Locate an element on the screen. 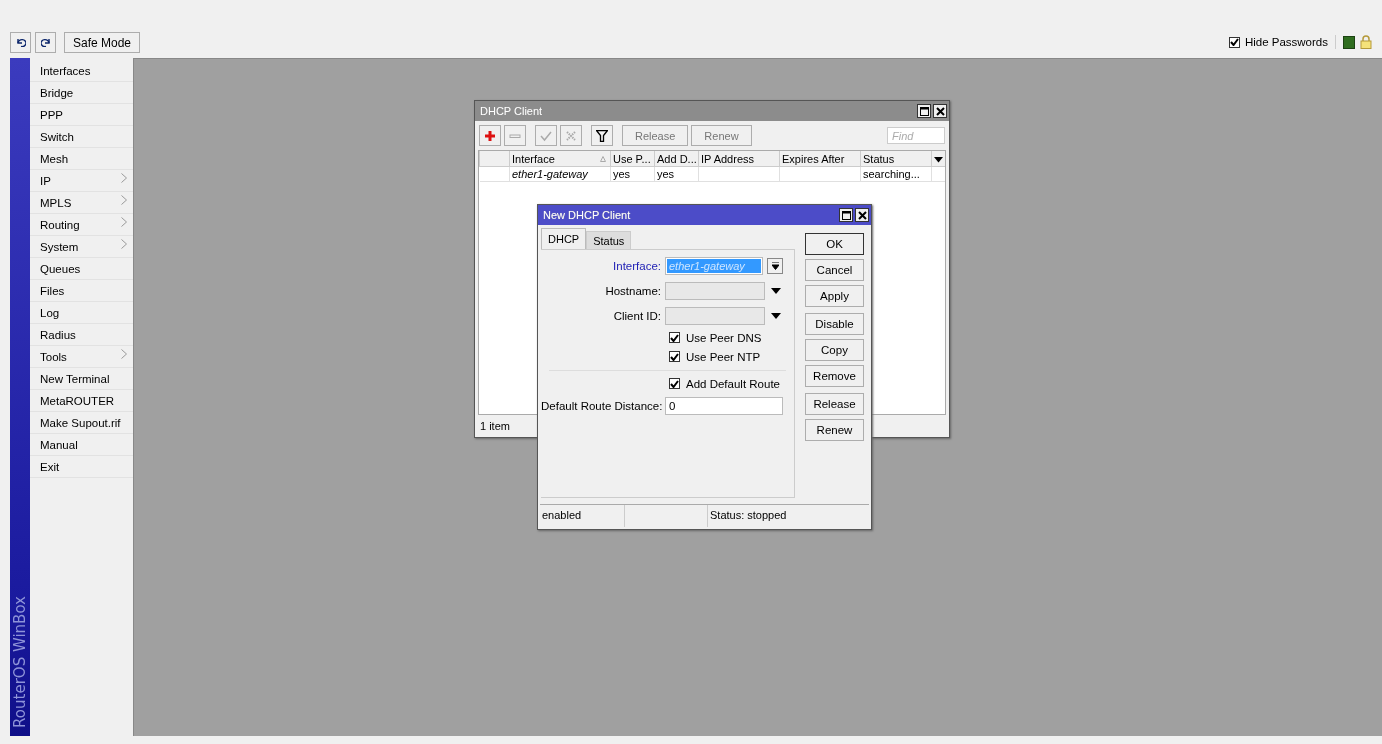 This screenshot has height=744, width=1382. table-cell: ether1-gateway is located at coordinates (560, 174).